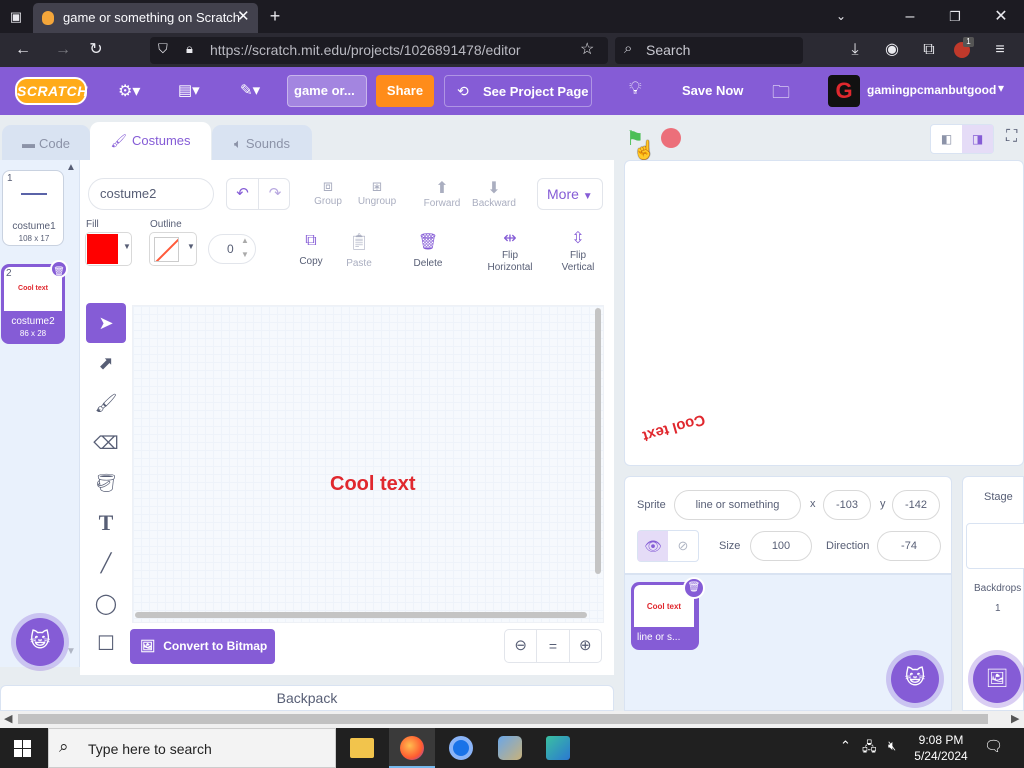  I want to click on downloads-icon: ⤓, so click(855, 50).